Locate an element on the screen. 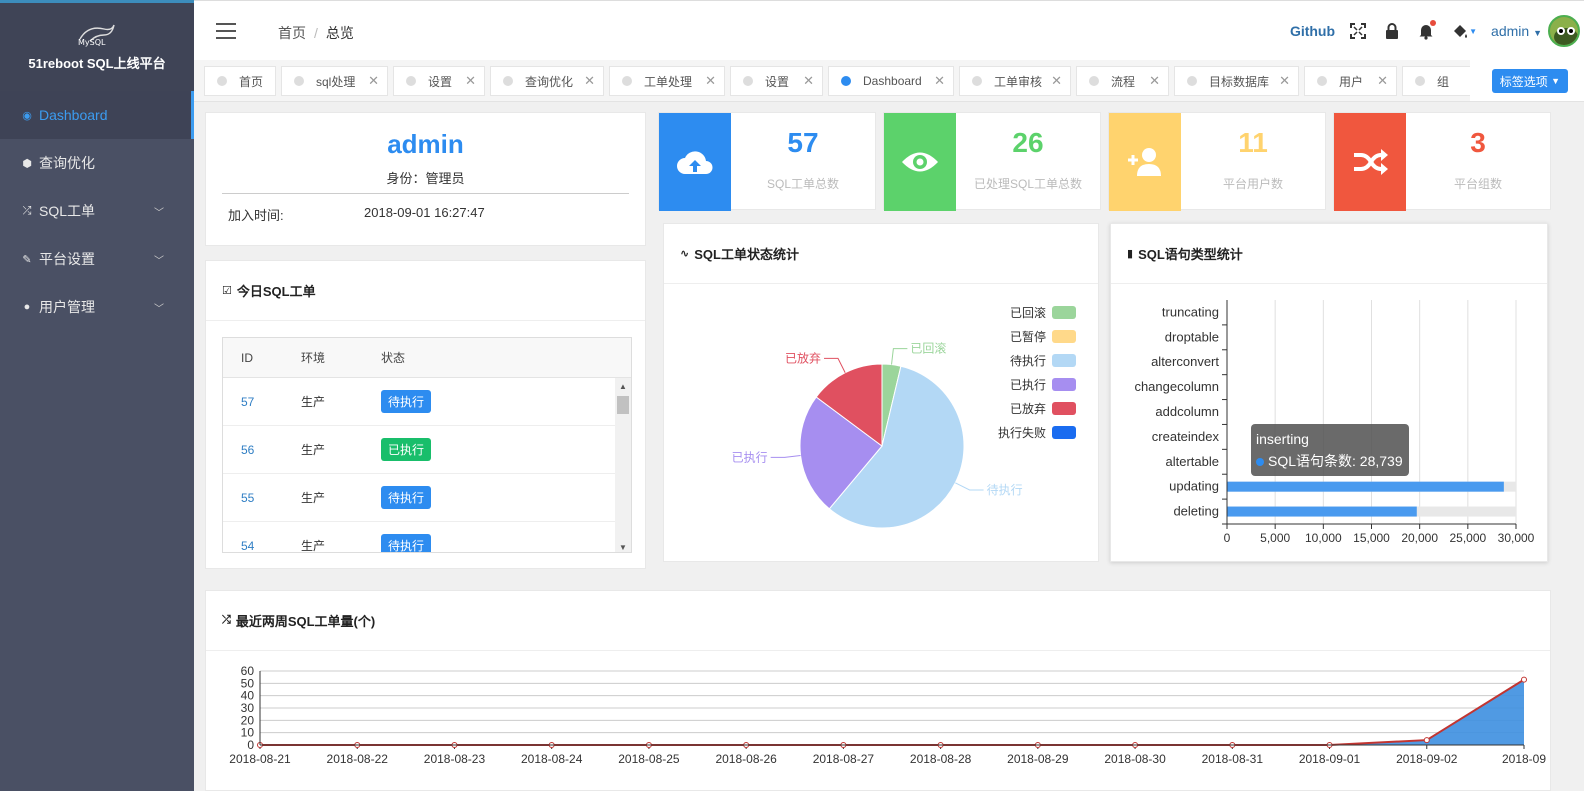  table-row: 55 生产 待执行 is located at coordinates (419, 498).